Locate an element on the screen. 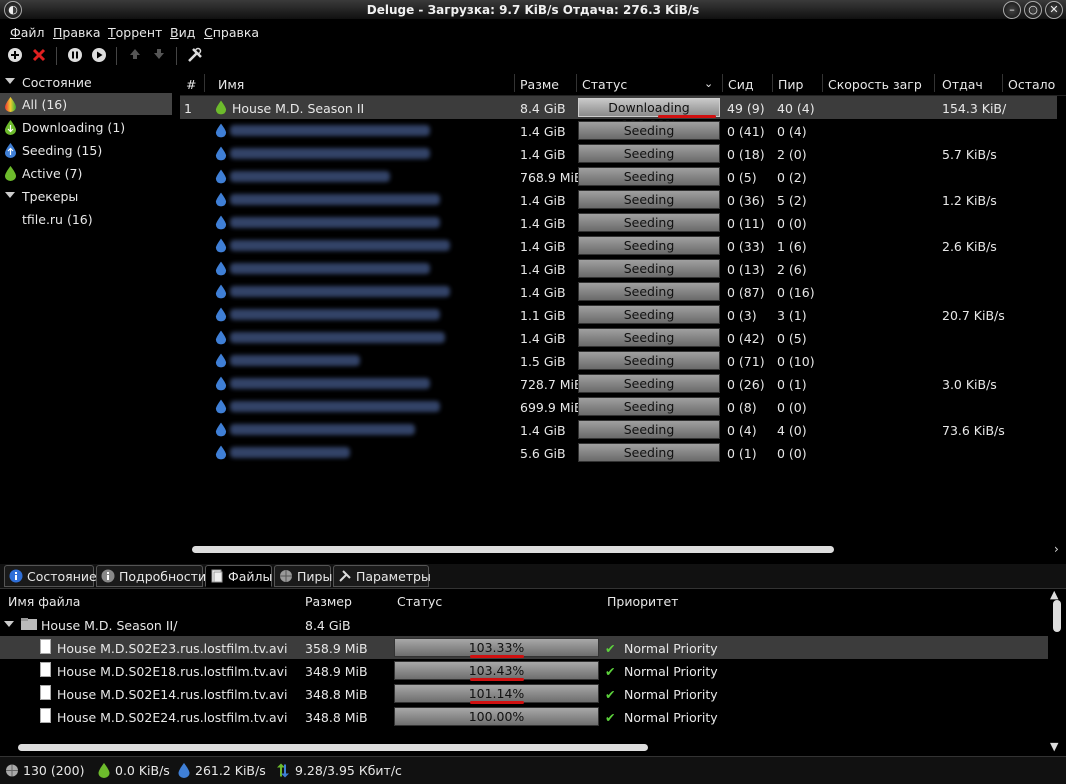 This screenshot has height=784, width=1066. sidebar-item-active: Active (7) is located at coordinates (86, 173).